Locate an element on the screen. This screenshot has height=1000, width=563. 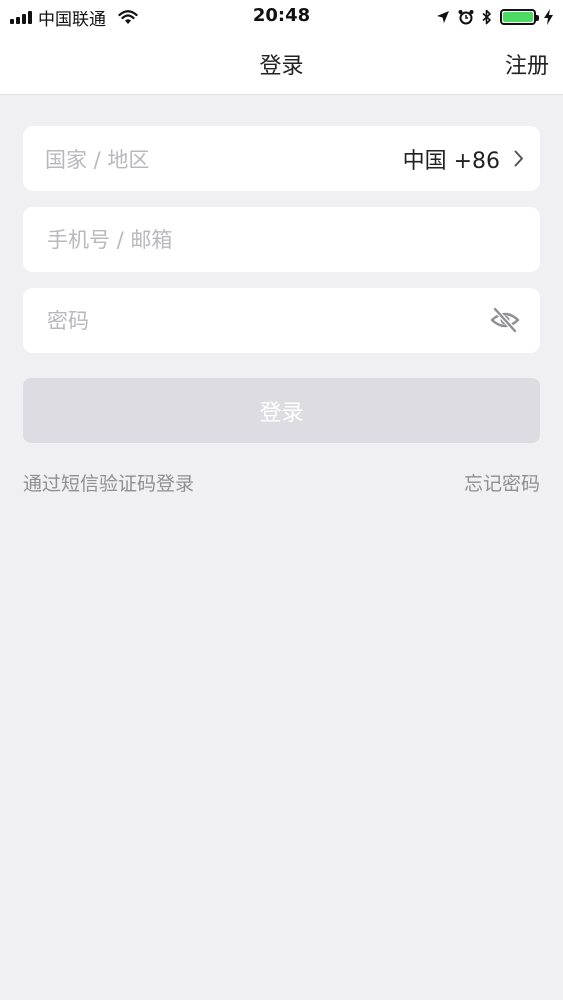
account-input is located at coordinates (281, 239).